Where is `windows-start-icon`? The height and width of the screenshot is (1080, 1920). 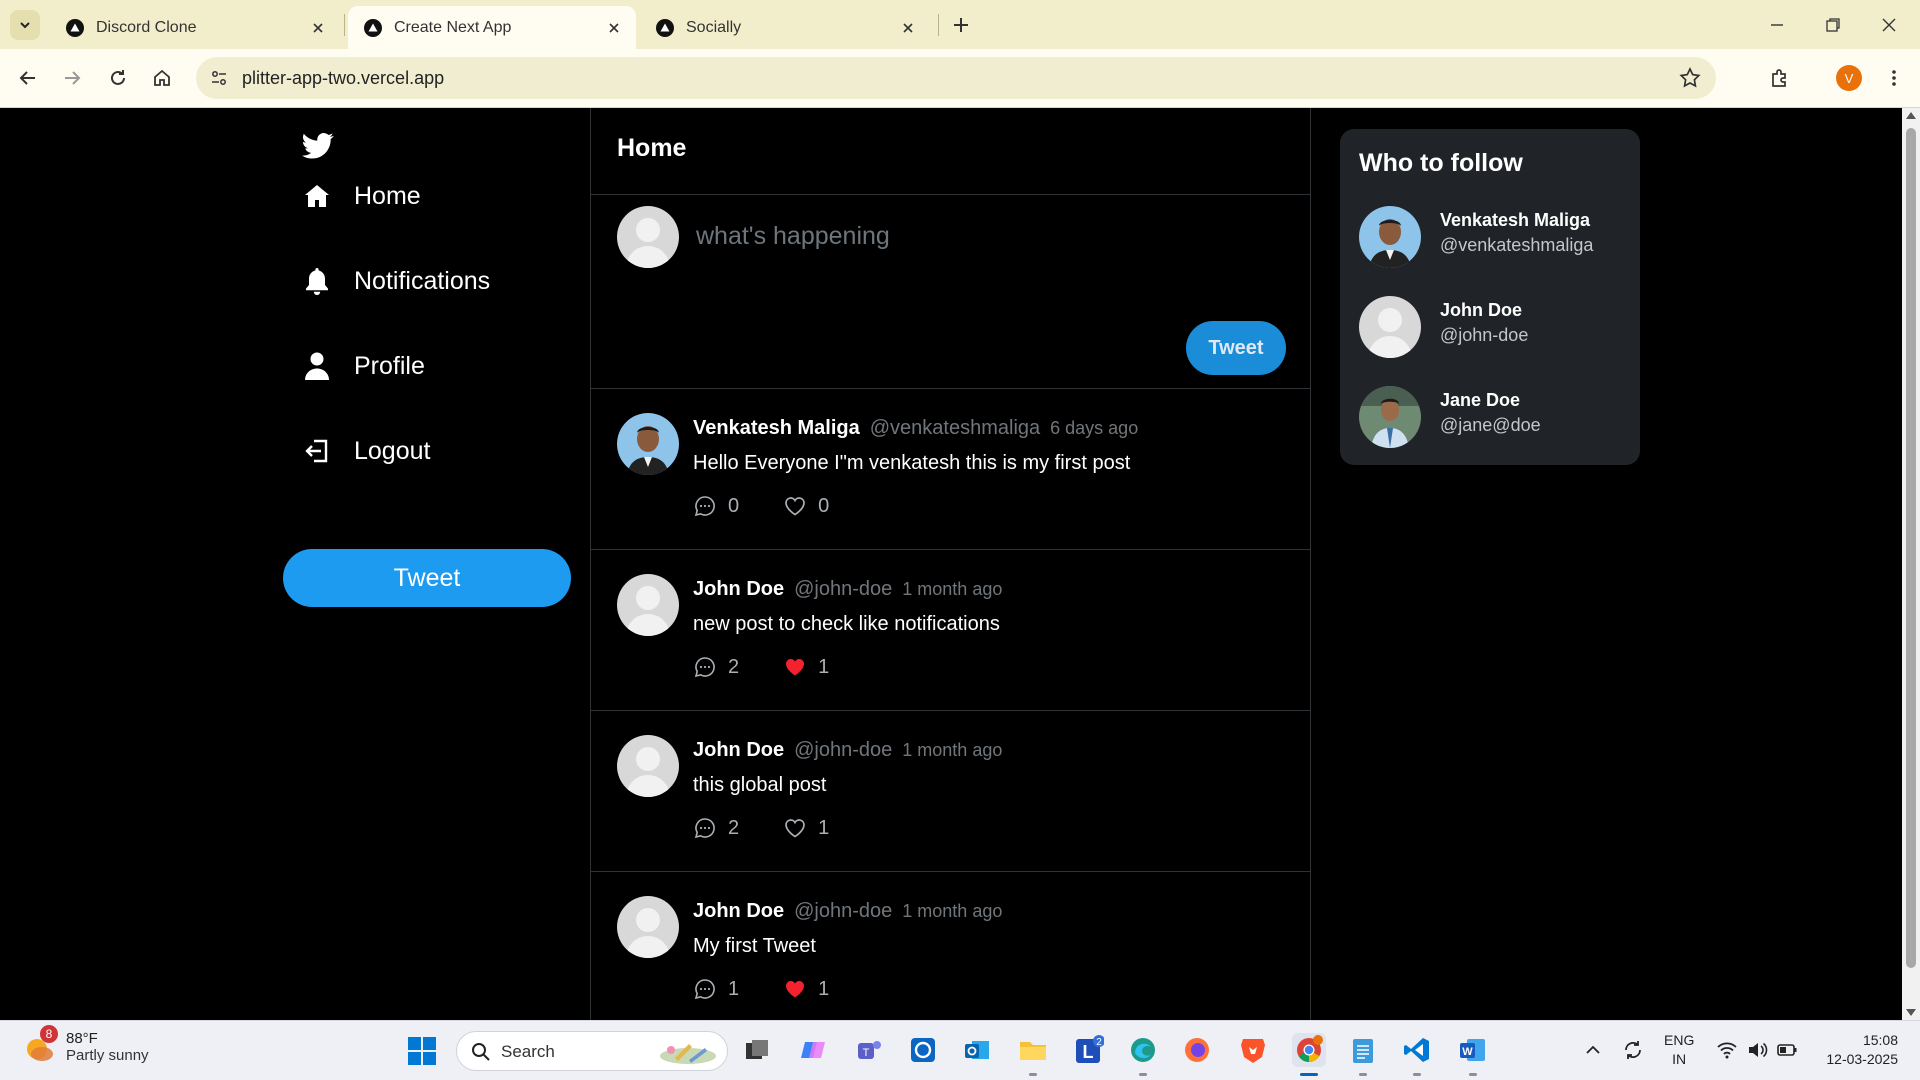
windows-start-icon is located at coordinates (422, 1051).